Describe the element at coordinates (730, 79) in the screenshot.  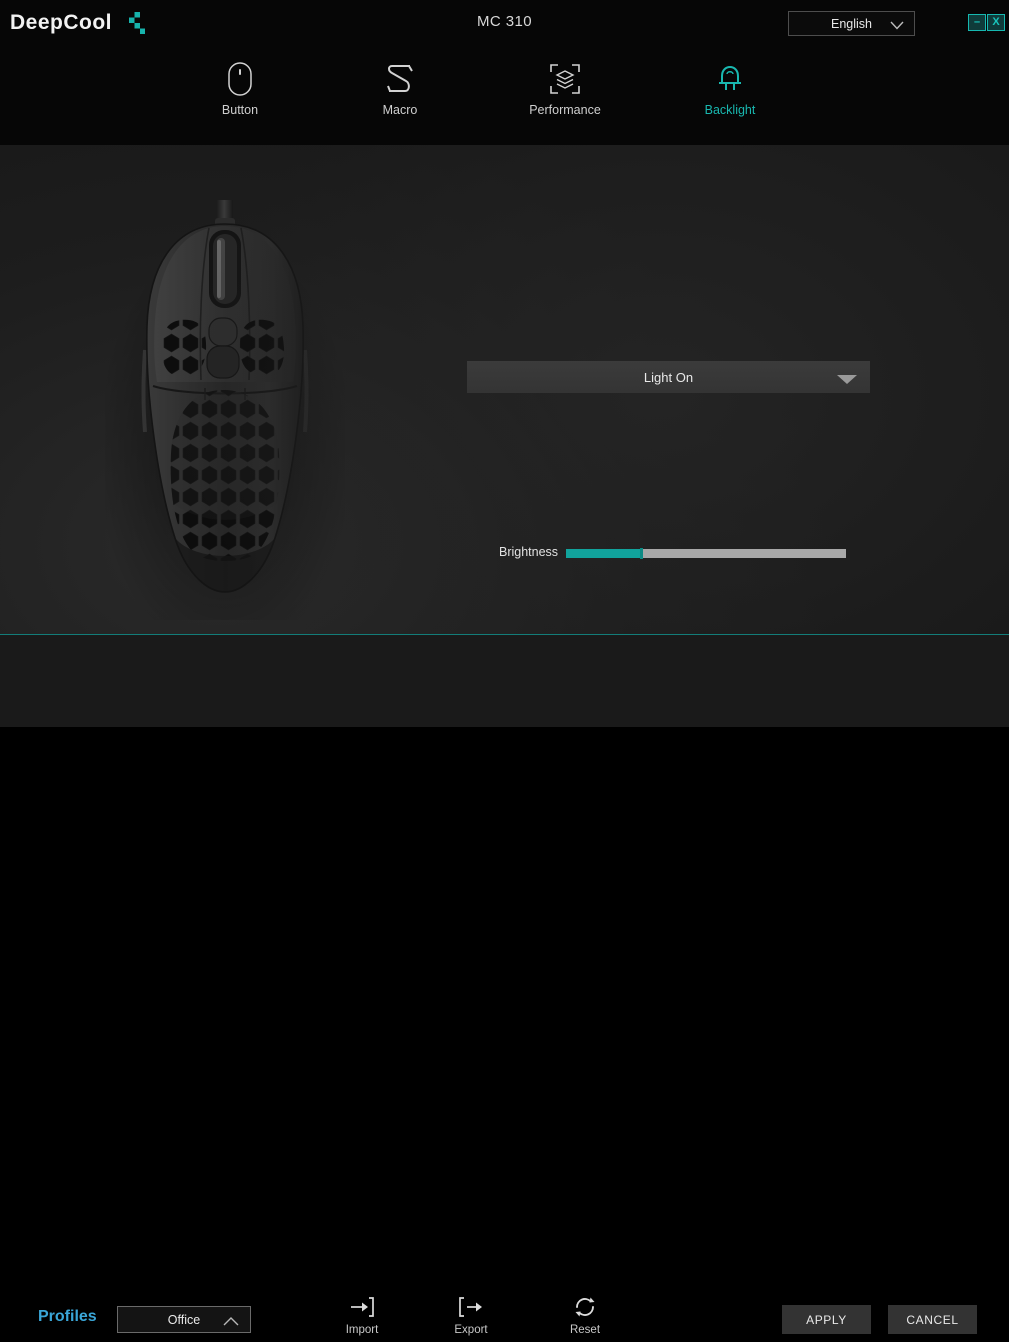
I see `led-bulb-icon` at that location.